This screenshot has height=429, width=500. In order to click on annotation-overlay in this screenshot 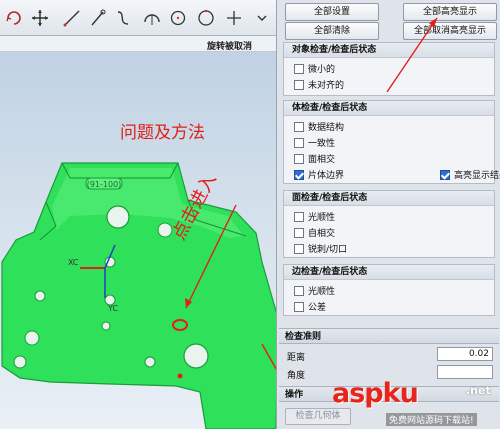, I will do `click(412, 55)`.